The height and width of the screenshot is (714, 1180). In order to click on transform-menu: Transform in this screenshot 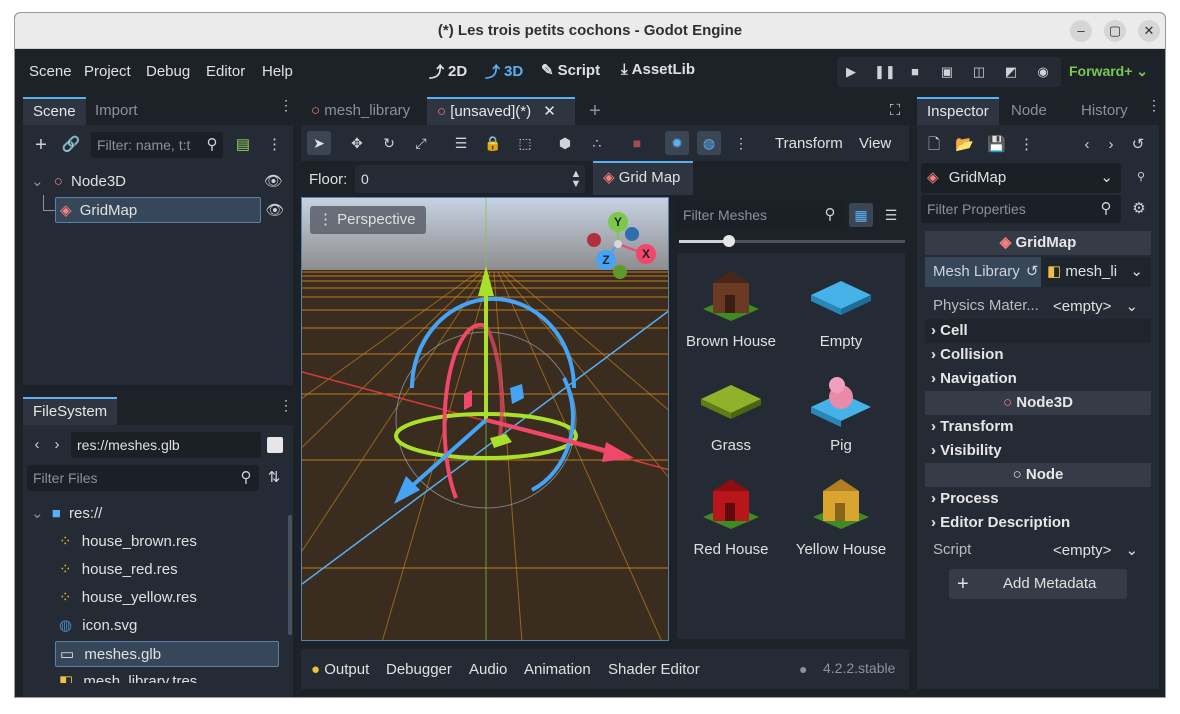, I will do `click(809, 143)`.